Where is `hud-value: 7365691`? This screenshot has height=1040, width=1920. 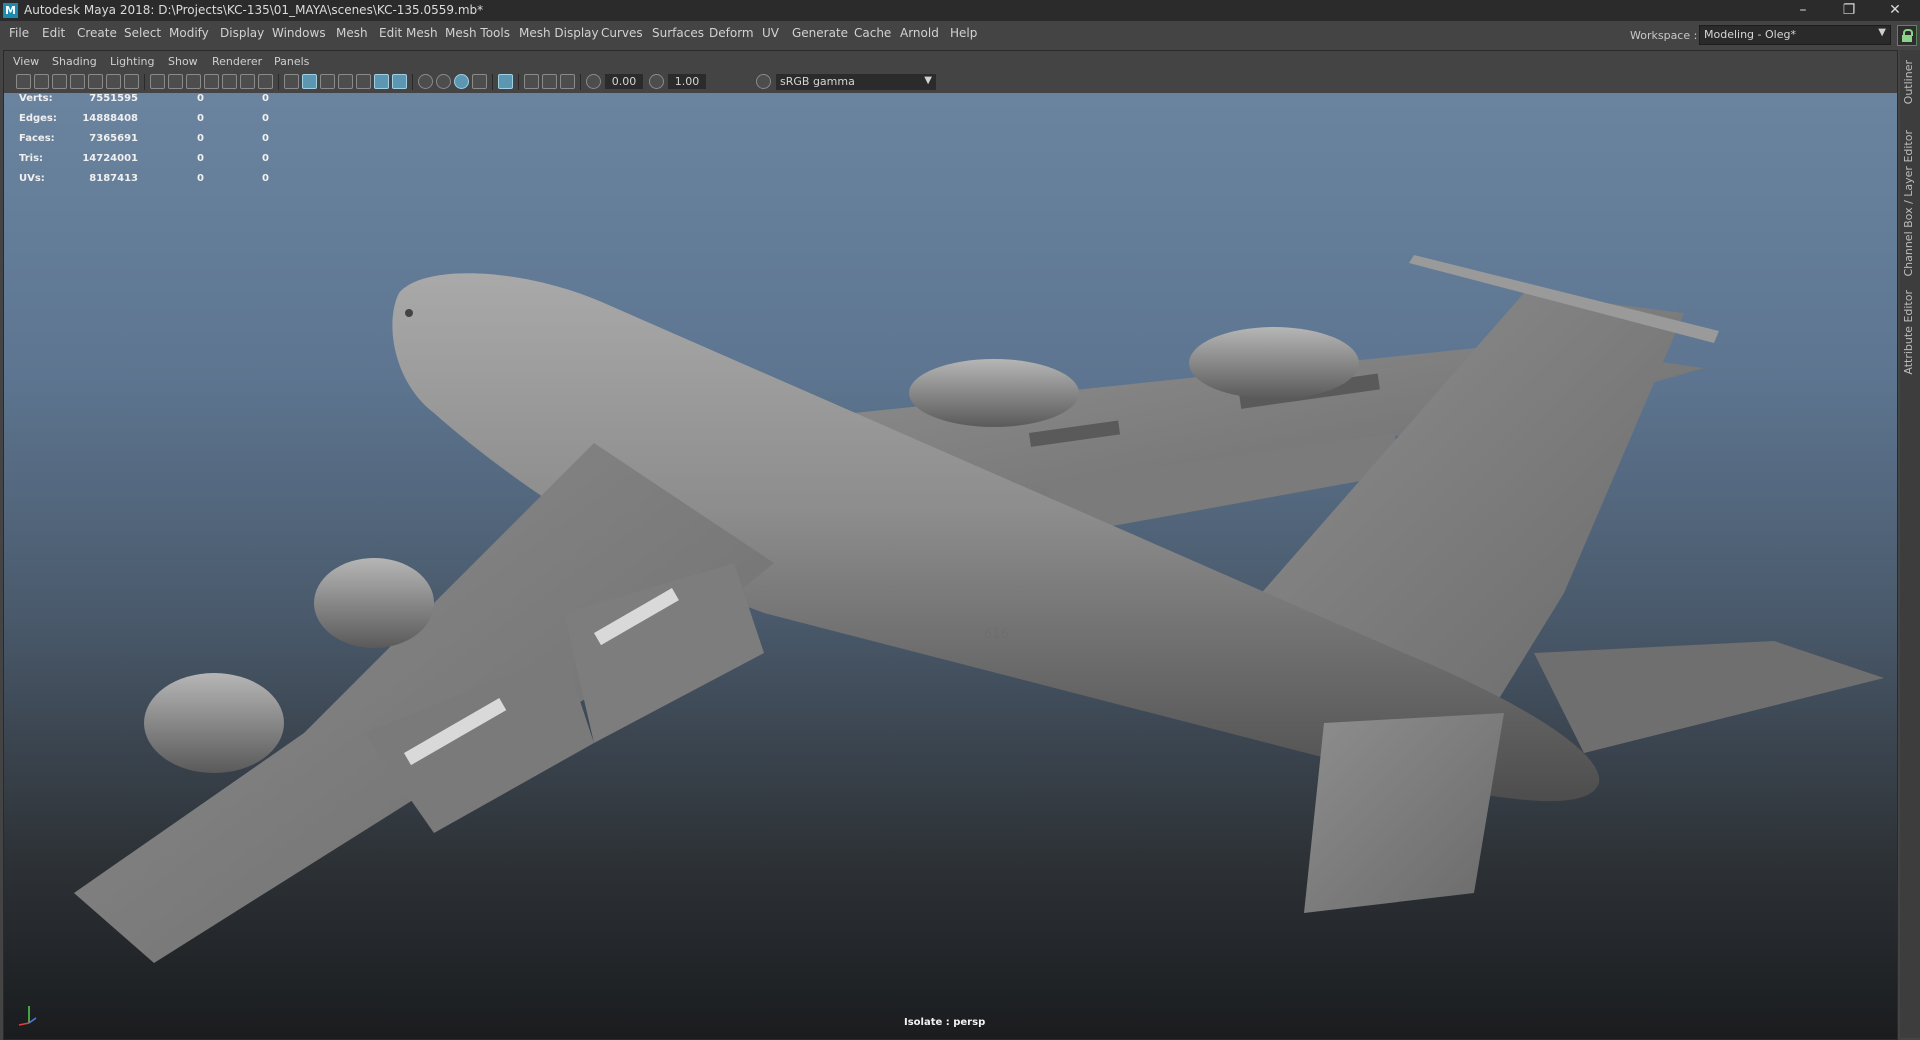 hud-value: 7365691 is located at coordinates (113, 138).